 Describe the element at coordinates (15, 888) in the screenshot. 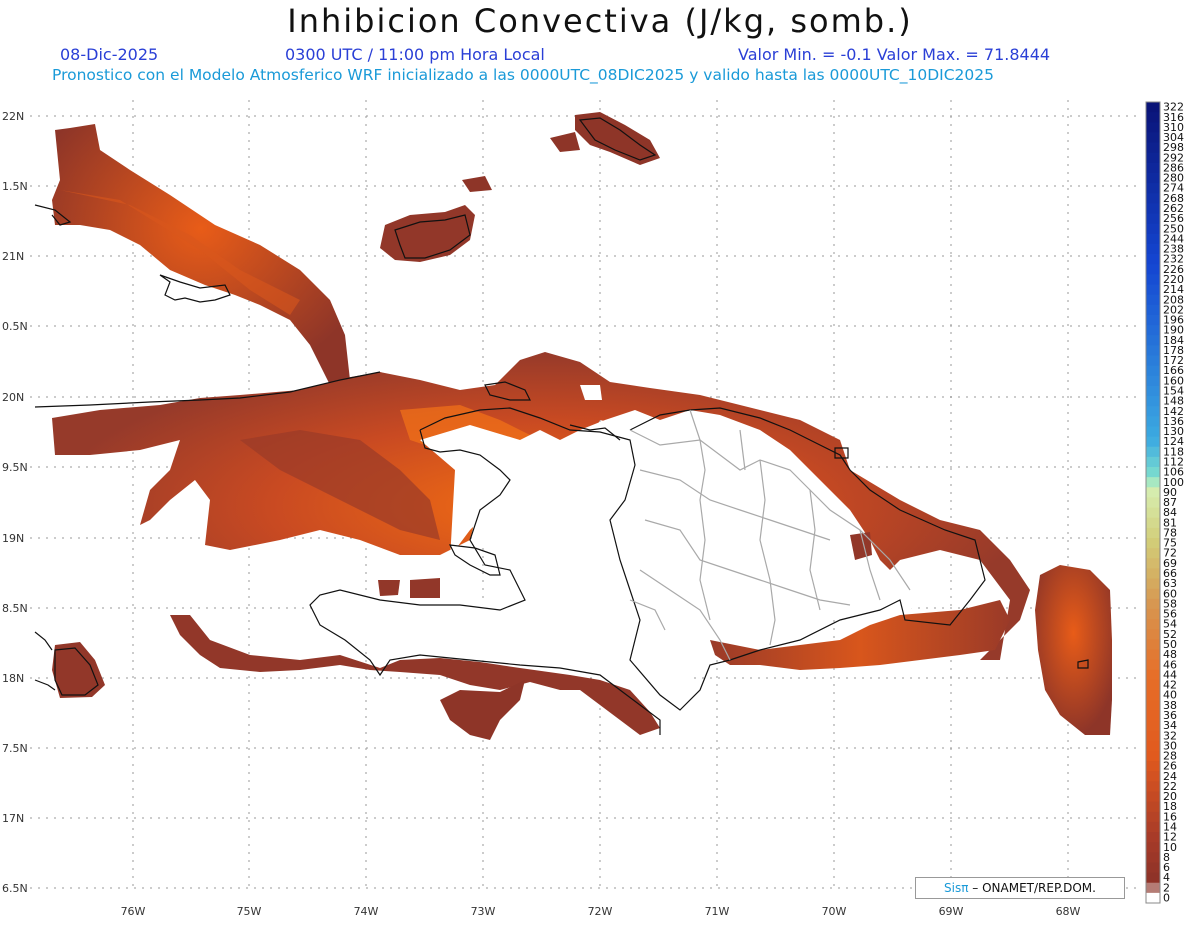

I see `svg-text: 6.5N` at that location.